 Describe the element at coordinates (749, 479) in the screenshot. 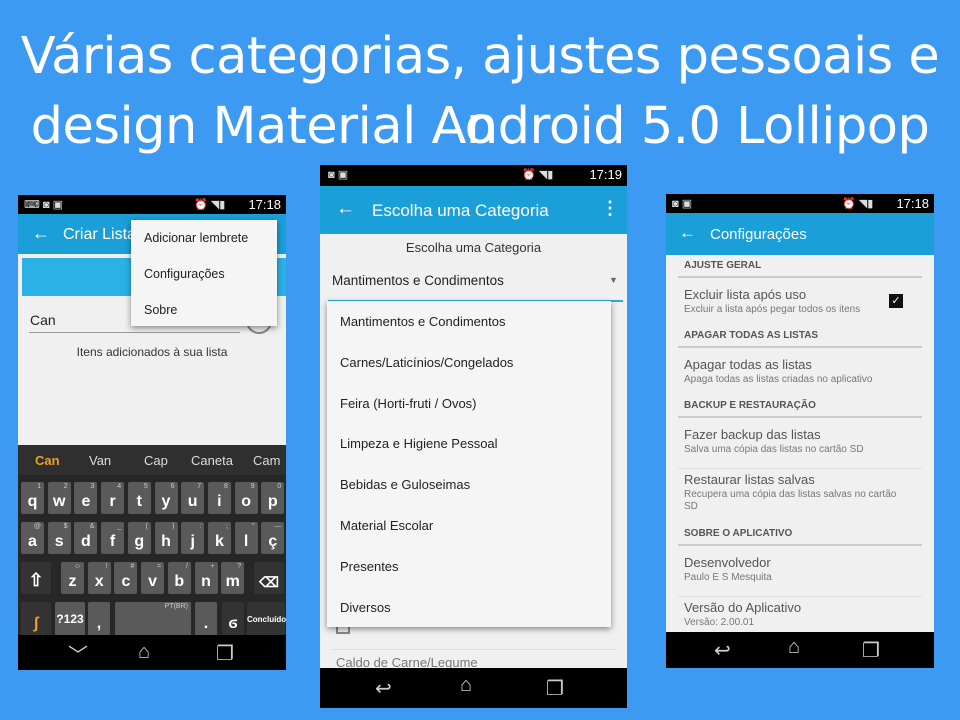

I see `setting-item: Restaurar listas salvas` at that location.